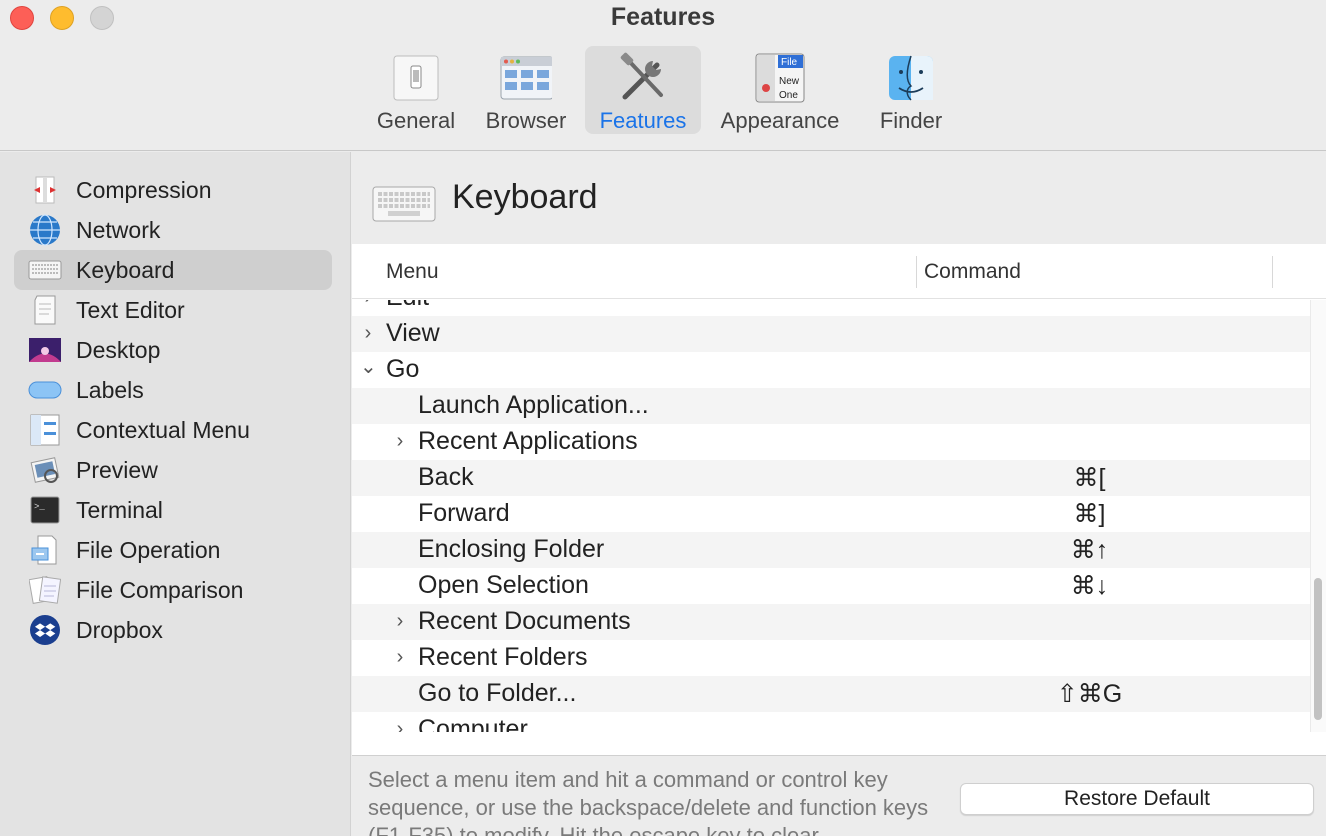 The image size is (1326, 836). What do you see at coordinates (831, 308) in the screenshot?
I see `table-row: › Edit` at bounding box center [831, 308].